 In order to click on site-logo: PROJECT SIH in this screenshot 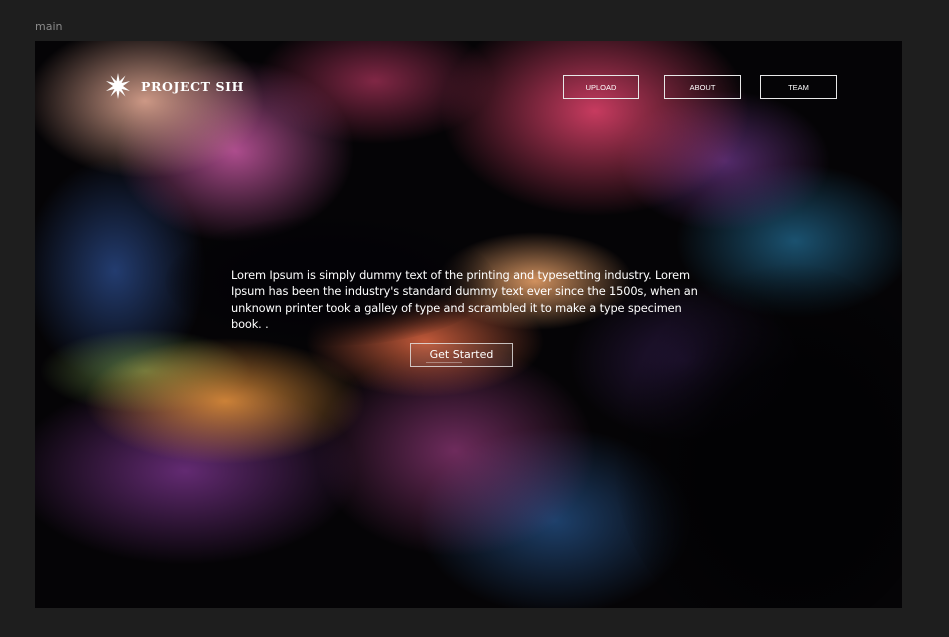, I will do `click(174, 86)`.